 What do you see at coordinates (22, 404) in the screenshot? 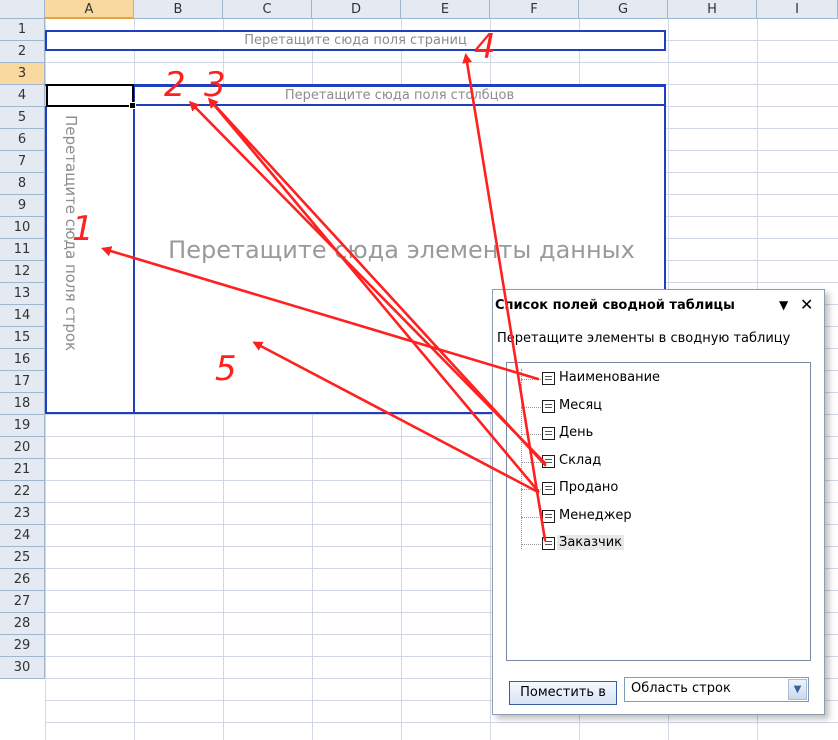
I see `row-header-18: 18` at bounding box center [22, 404].